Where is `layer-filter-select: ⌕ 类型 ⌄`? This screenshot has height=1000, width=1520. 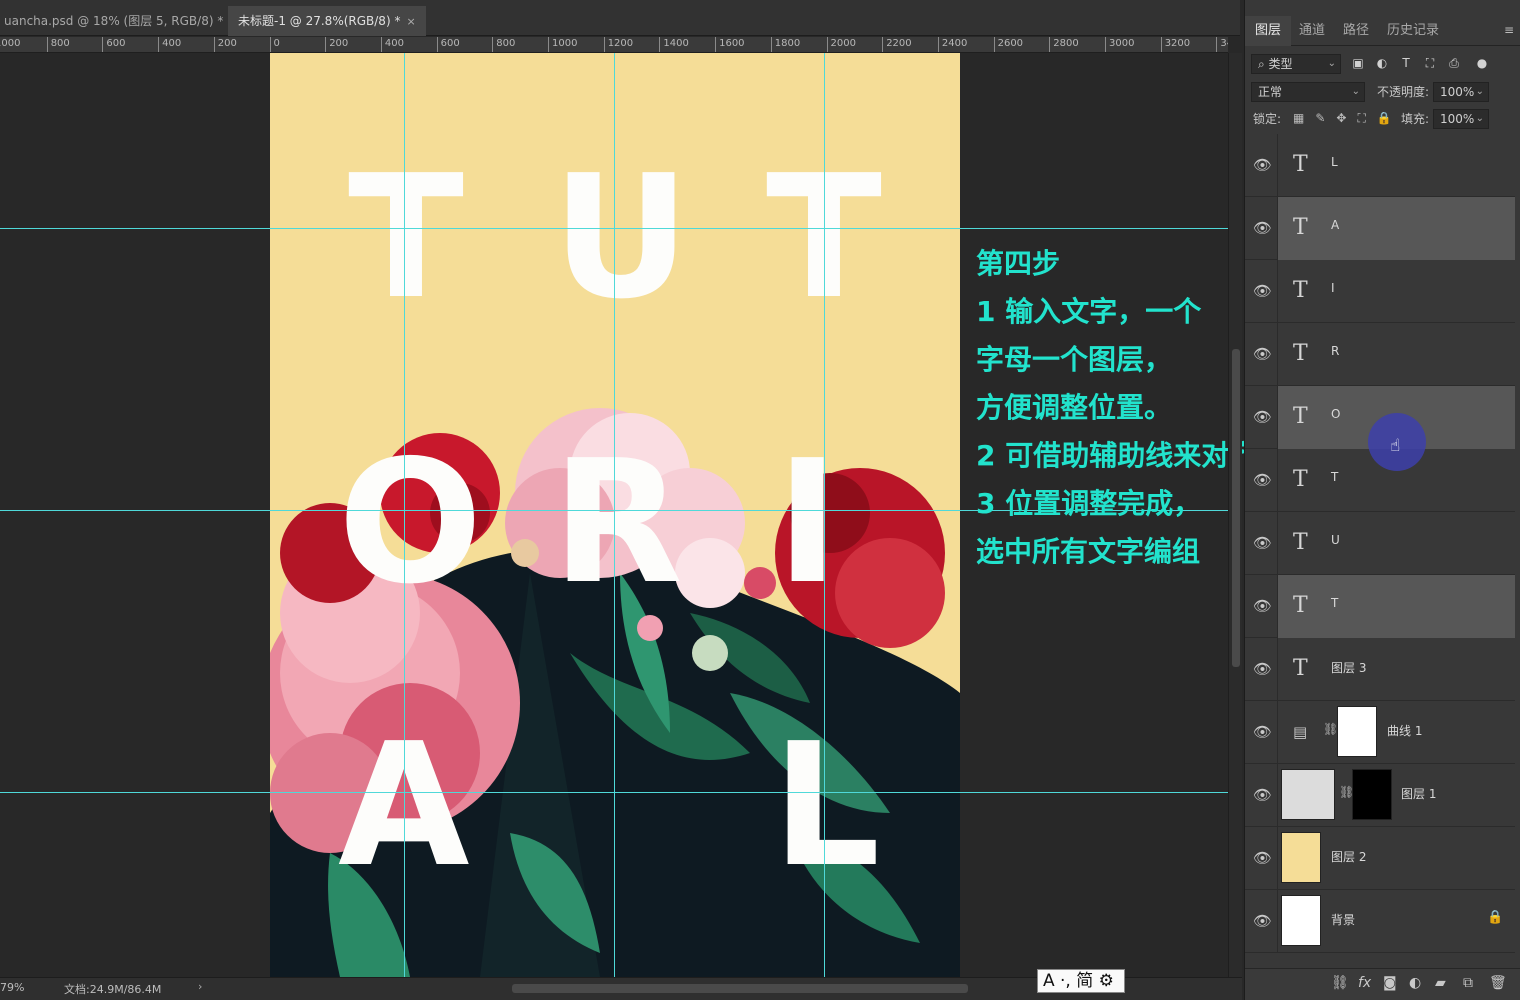
layer-filter-select: ⌕ 类型 ⌄ is located at coordinates (1296, 64).